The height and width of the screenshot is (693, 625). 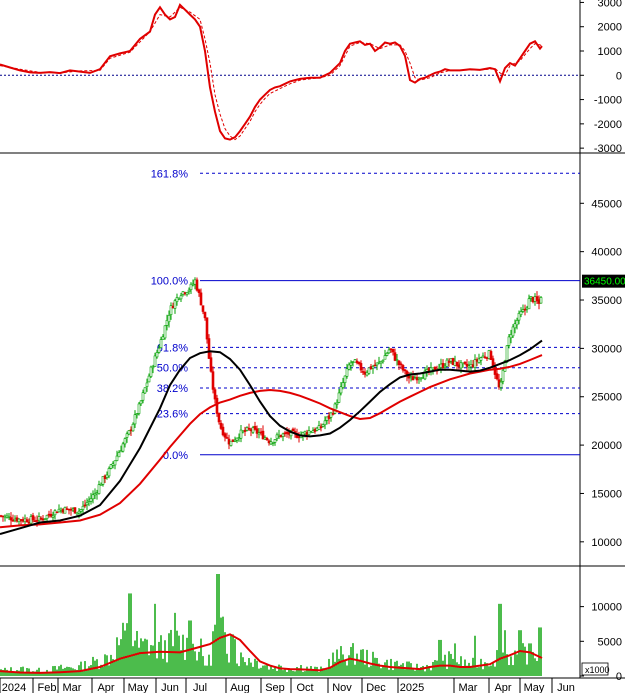 What do you see at coordinates (502, 687) in the screenshot?
I see `x-axis-label: Apr` at bounding box center [502, 687].